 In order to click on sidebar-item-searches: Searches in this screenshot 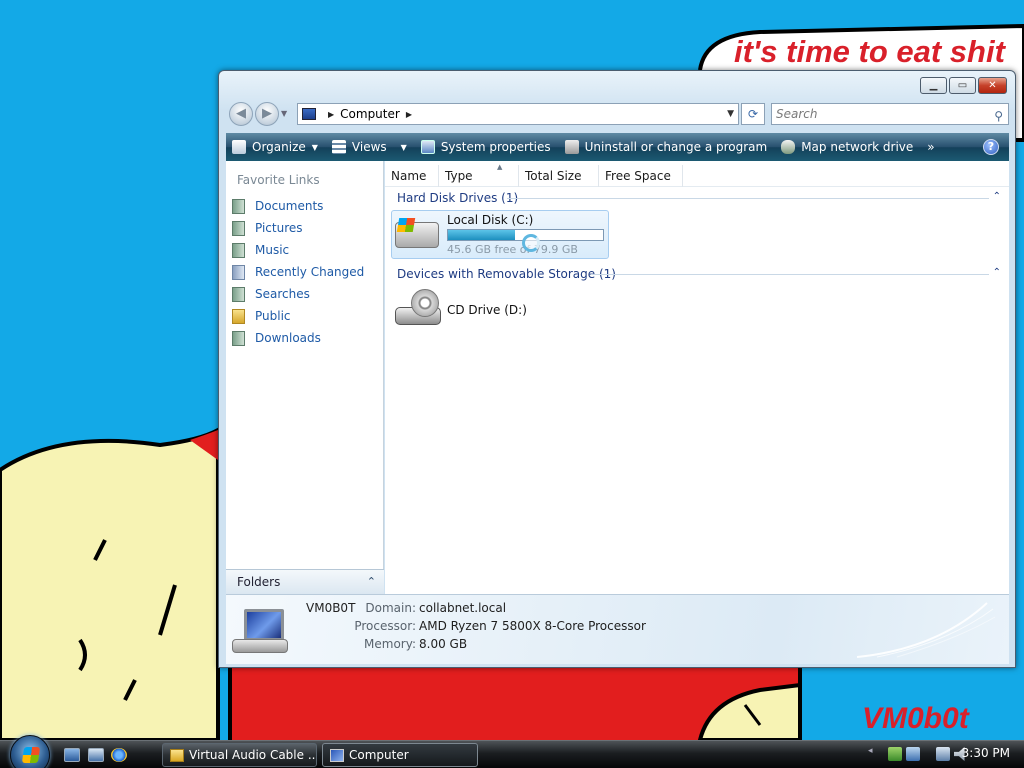, I will do `click(271, 294)`.